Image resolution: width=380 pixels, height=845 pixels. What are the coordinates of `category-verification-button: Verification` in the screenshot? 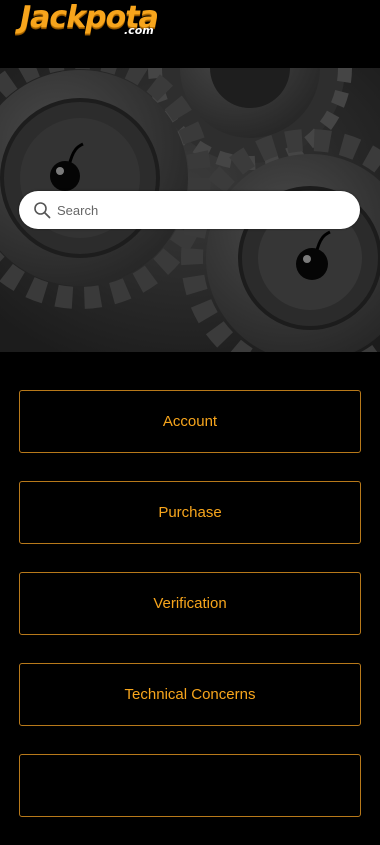 It's located at (190, 603).